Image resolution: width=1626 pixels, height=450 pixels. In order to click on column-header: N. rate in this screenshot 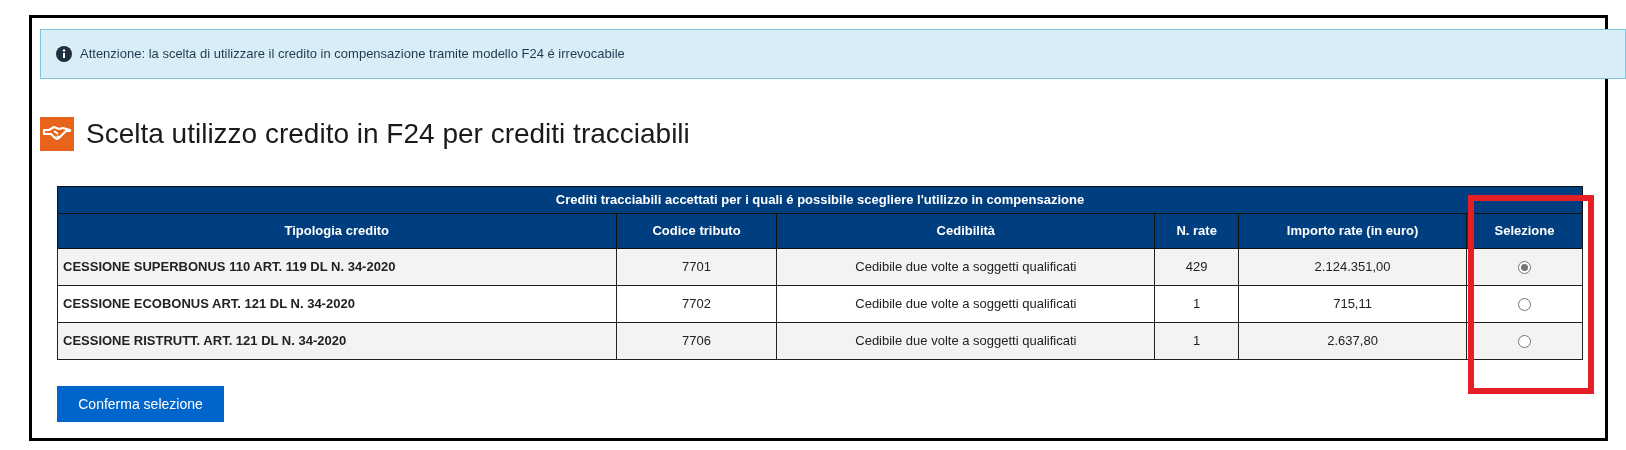, I will do `click(1196, 231)`.